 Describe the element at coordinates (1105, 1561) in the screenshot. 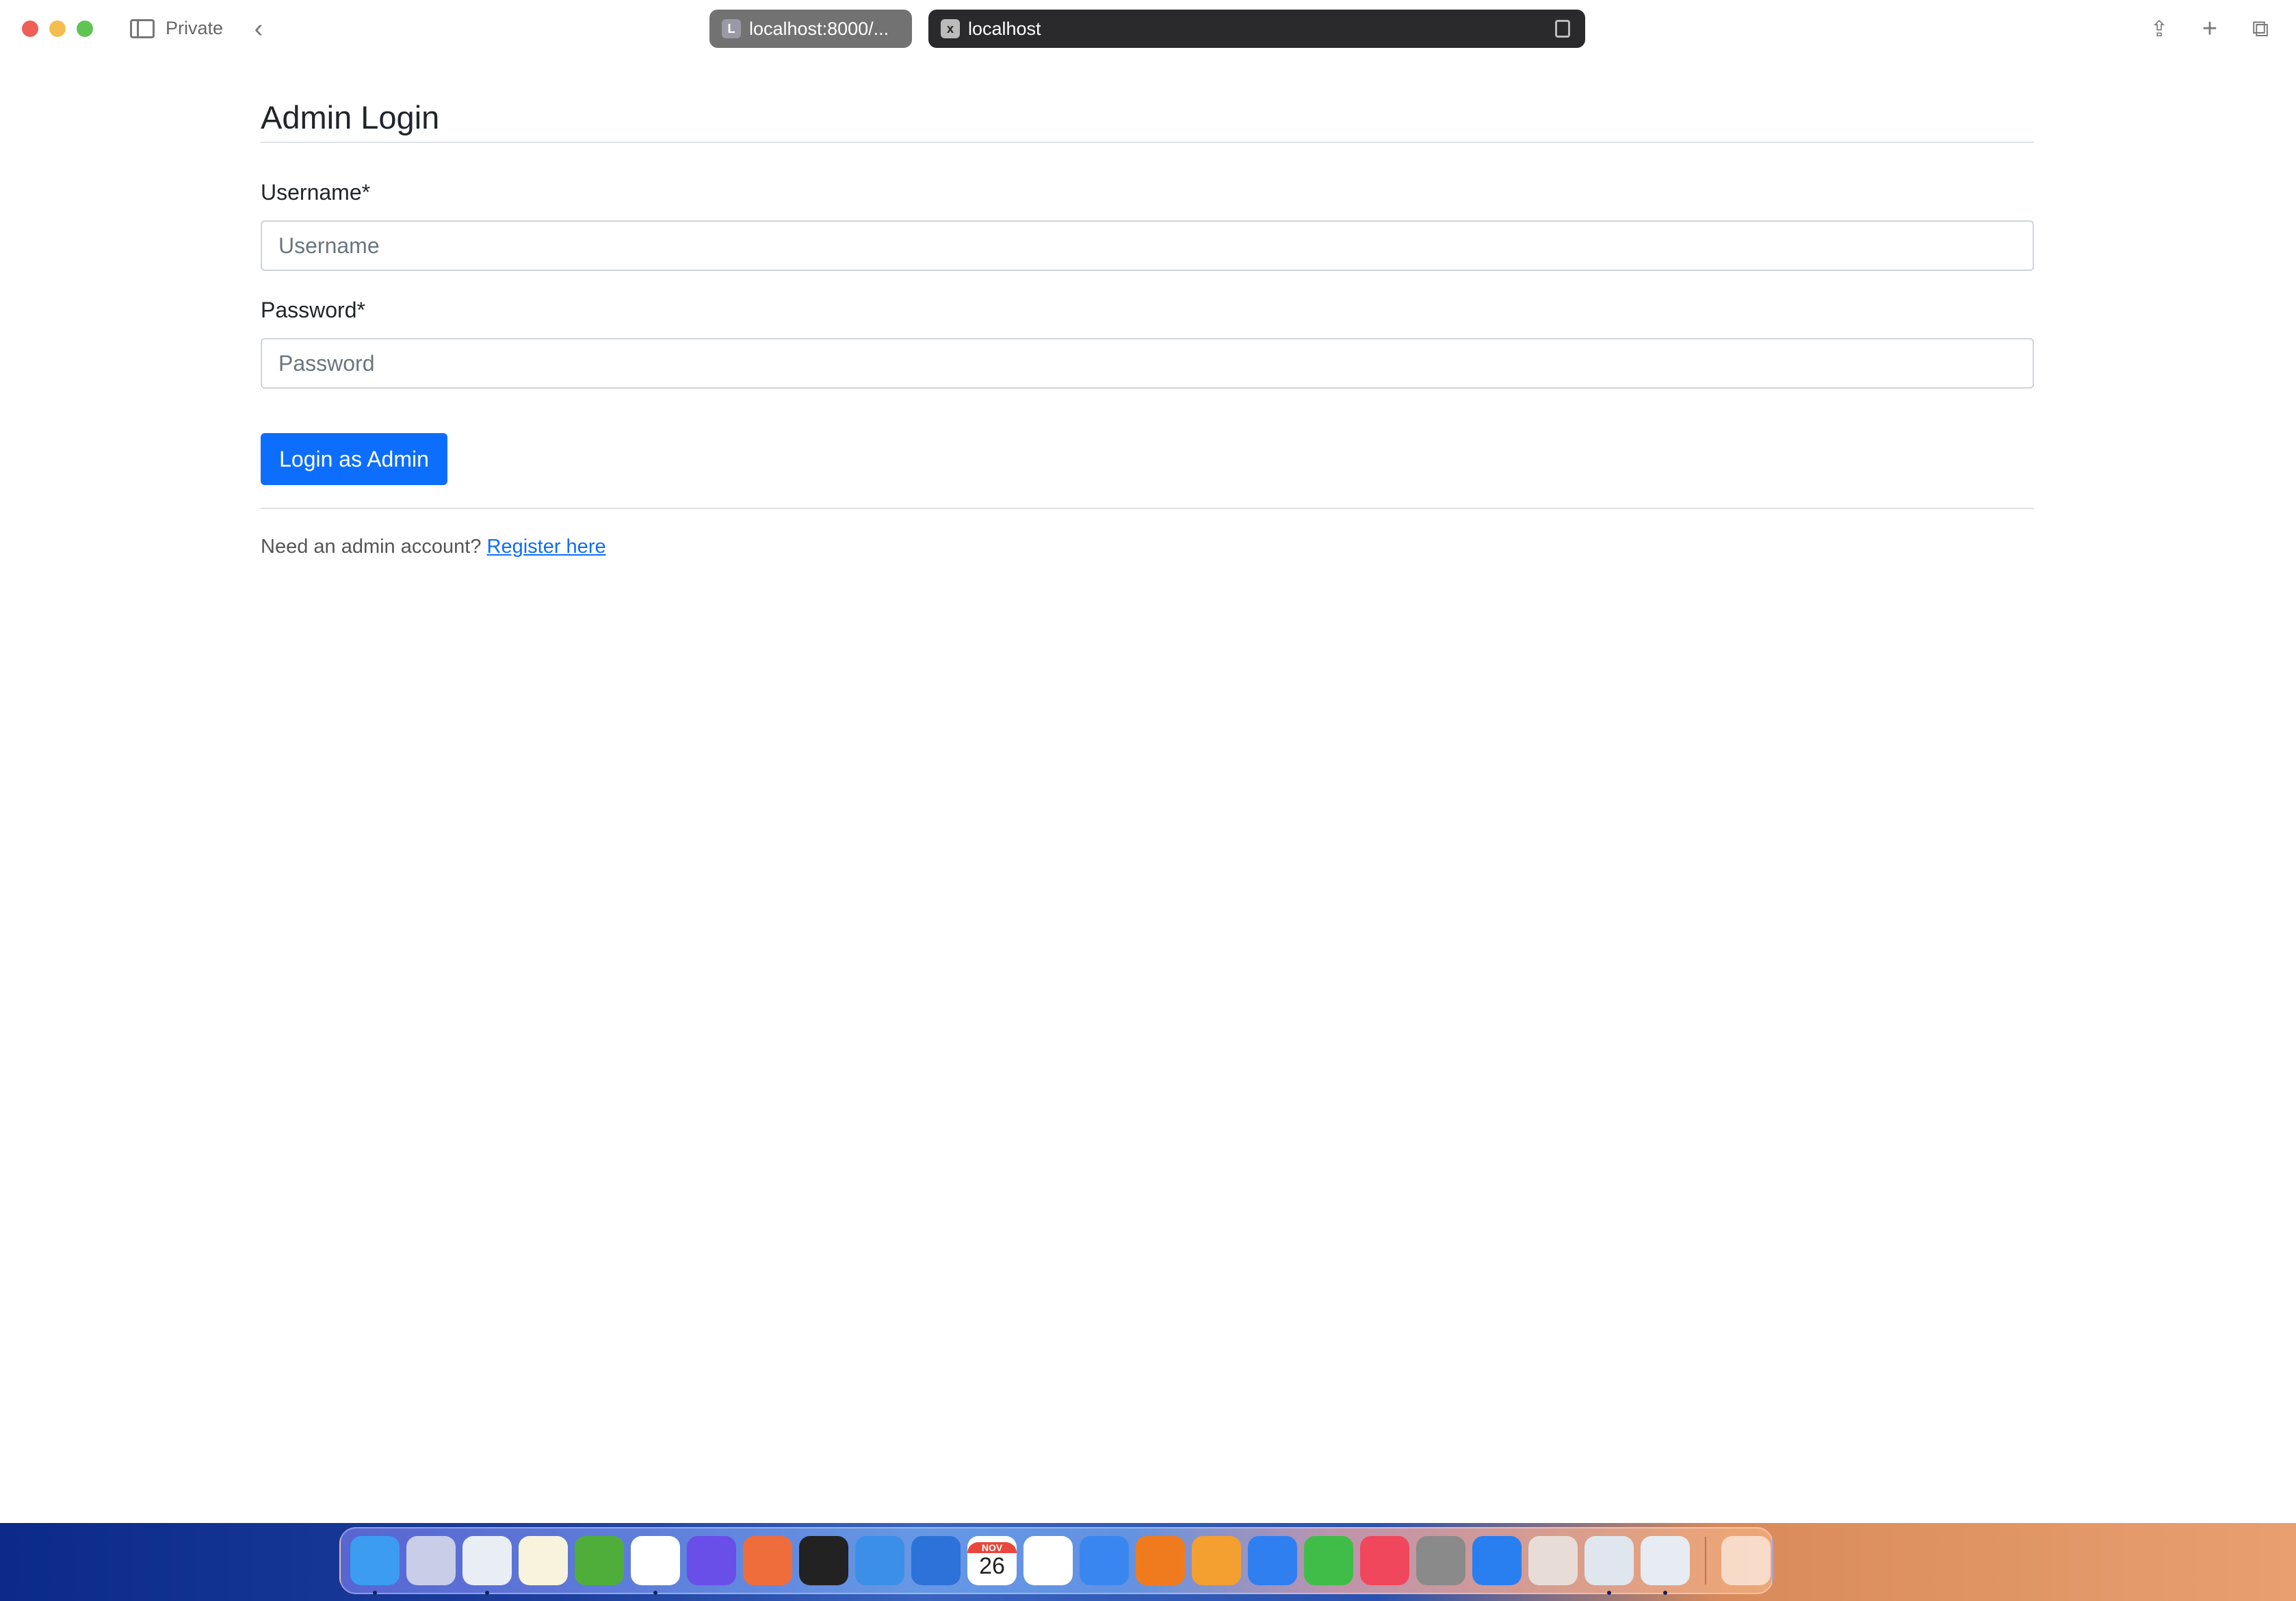

I see `dock-mail-icon` at that location.